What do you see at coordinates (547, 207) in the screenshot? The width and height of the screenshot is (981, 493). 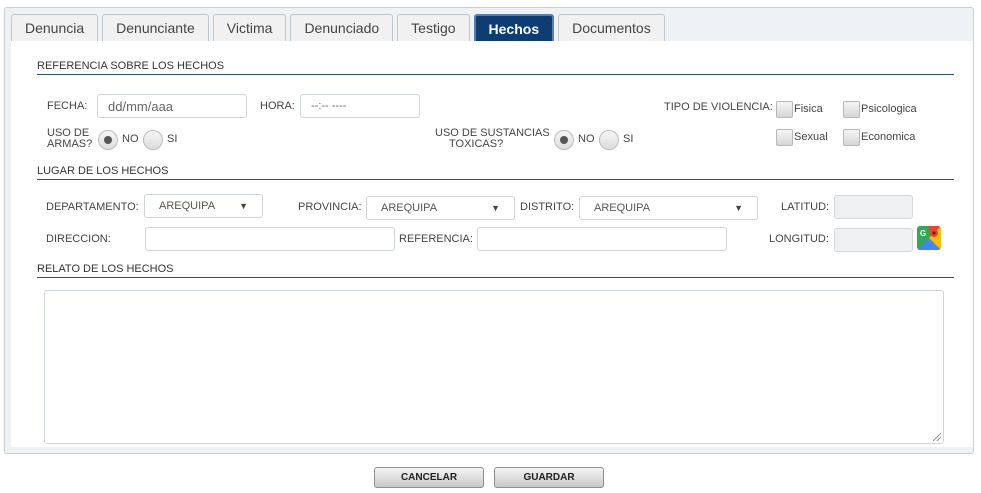 I see `distrito-label: DISTRITO:` at bounding box center [547, 207].